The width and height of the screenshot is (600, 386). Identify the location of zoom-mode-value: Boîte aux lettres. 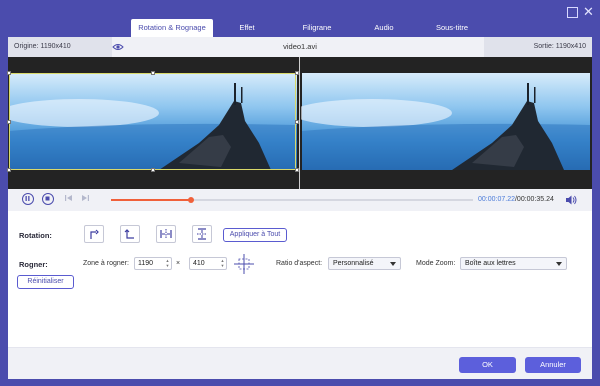
(490, 263).